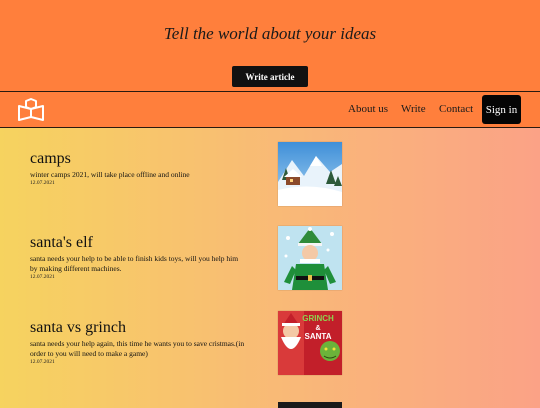 The height and width of the screenshot is (408, 540). What do you see at coordinates (317, 328) in the screenshot?
I see `image-caption-line: &` at bounding box center [317, 328].